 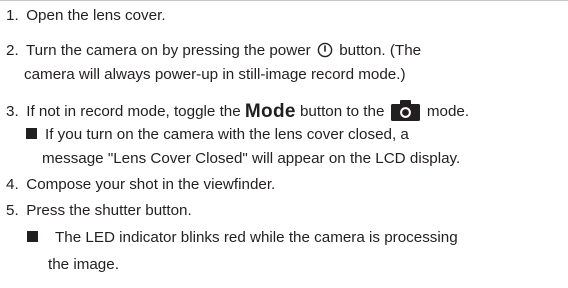 What do you see at coordinates (380, 50) in the screenshot?
I see `step-text-after-icon: button. (The` at bounding box center [380, 50].